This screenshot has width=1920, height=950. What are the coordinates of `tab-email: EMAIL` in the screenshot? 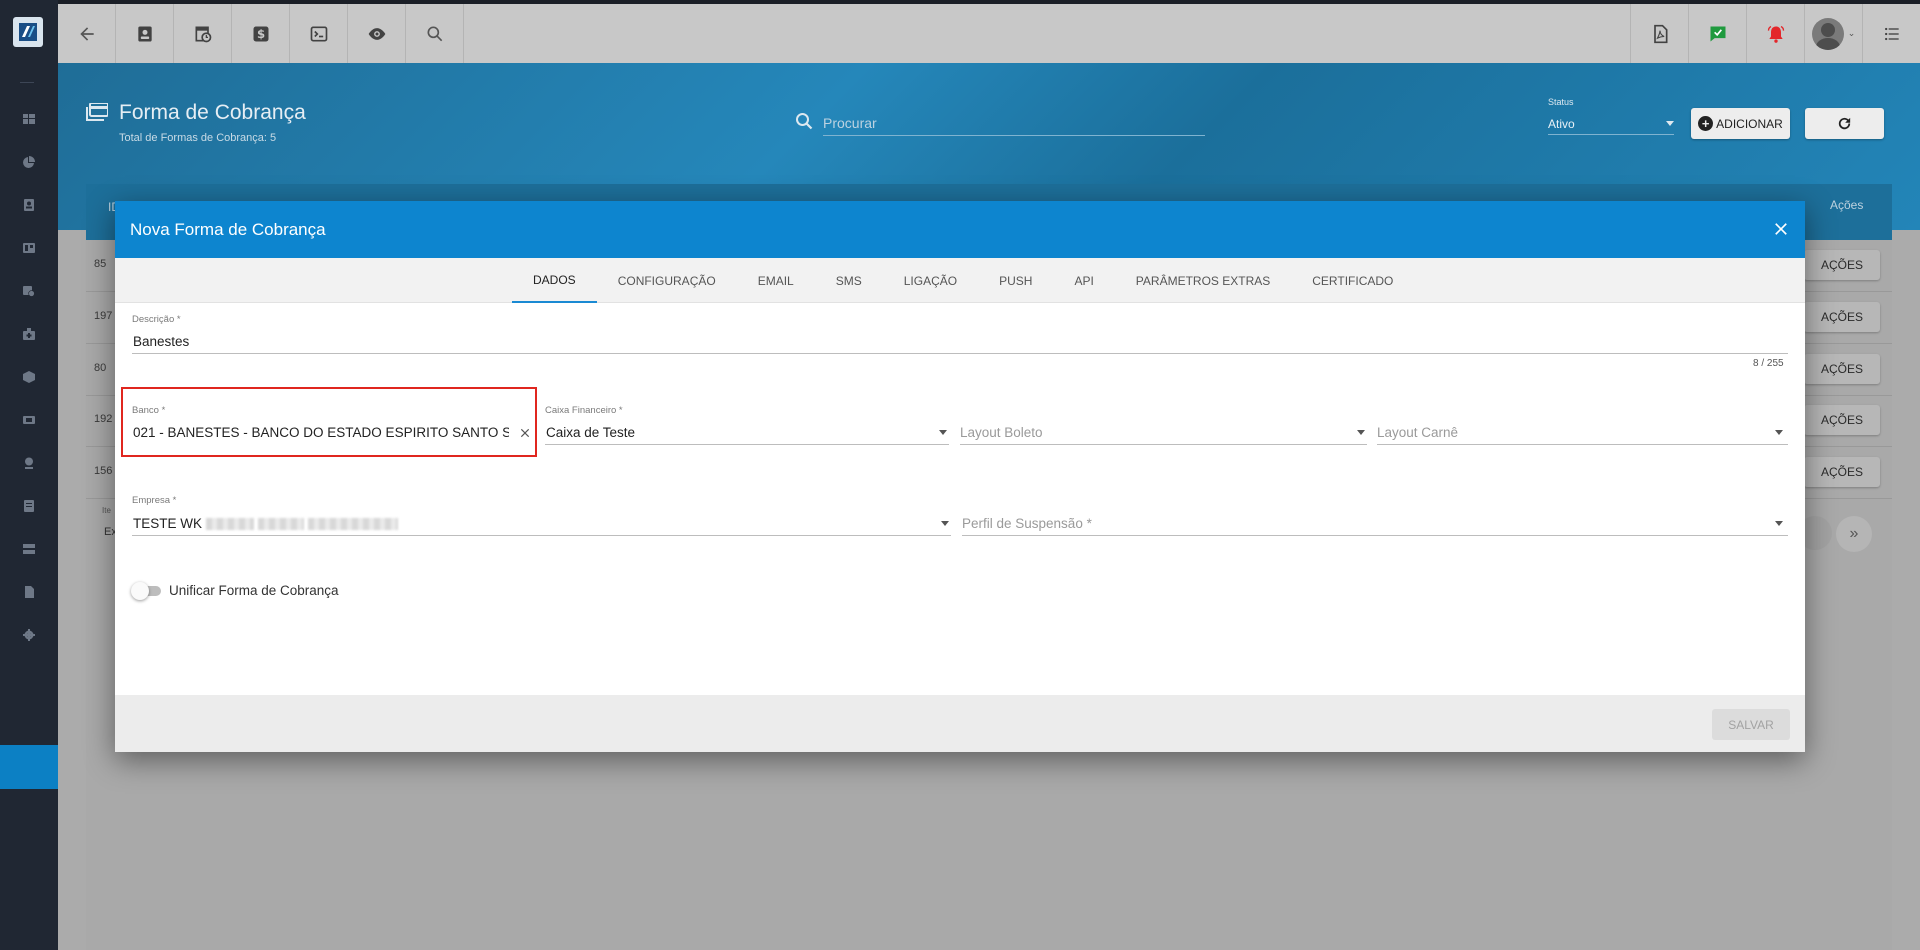 It's located at (776, 280).